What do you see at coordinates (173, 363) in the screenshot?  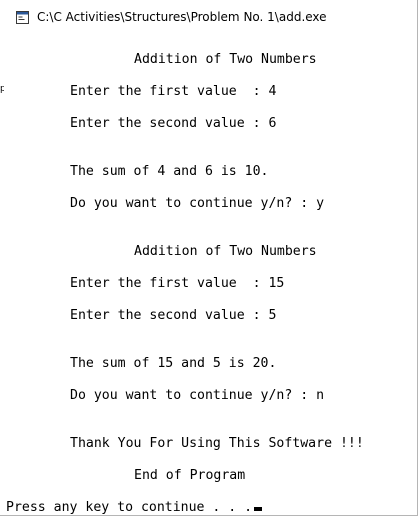 I see `console-line-sum: The sum of 15 and 5 is 20.` at bounding box center [173, 363].